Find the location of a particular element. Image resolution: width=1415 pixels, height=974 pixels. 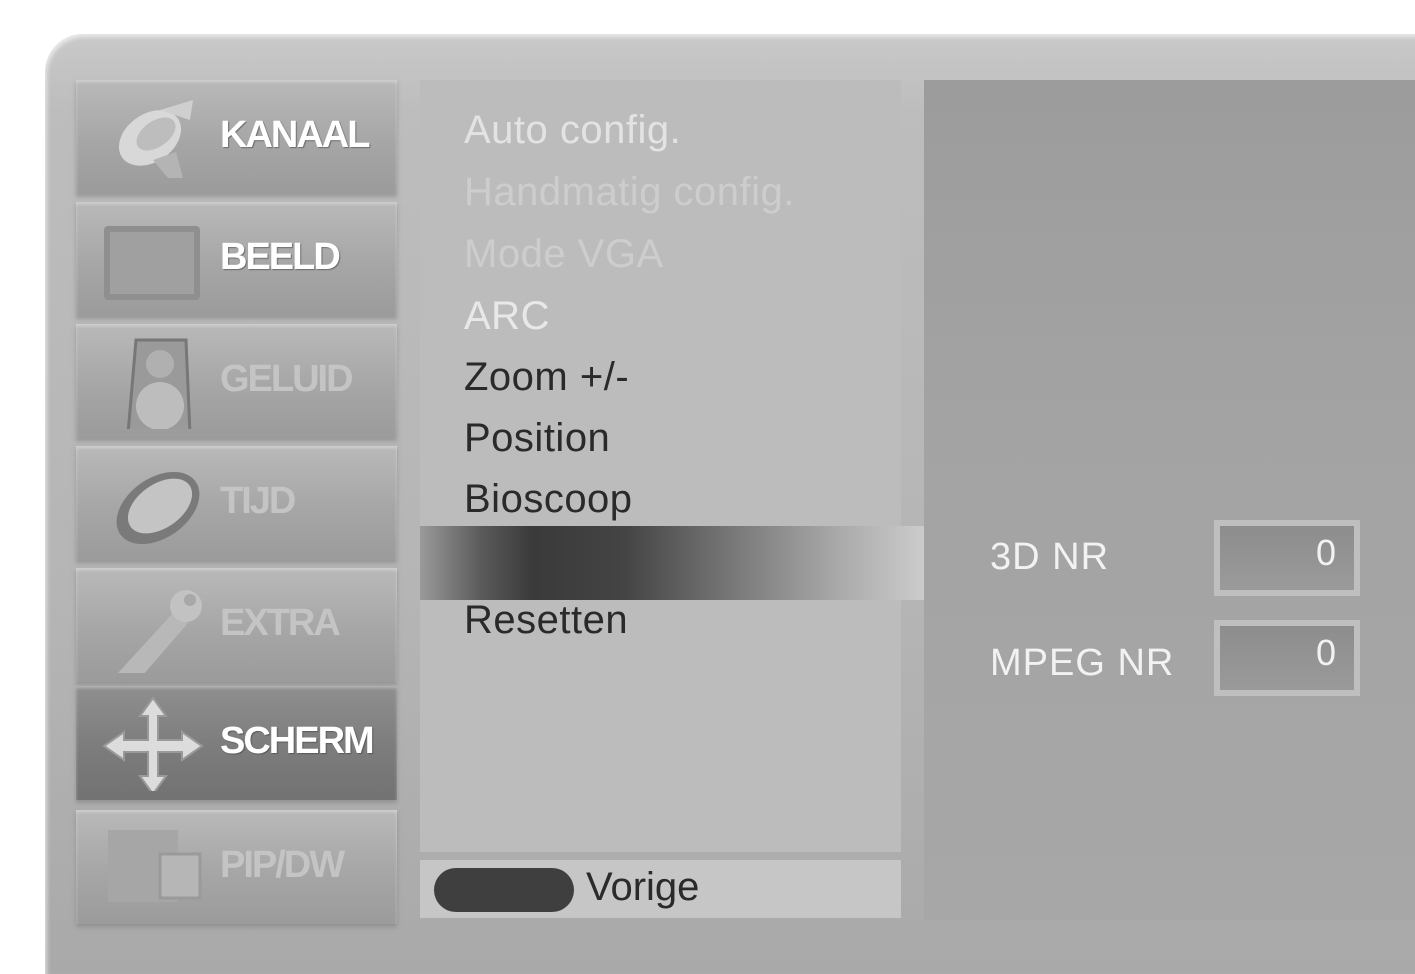

menu-item-pip: PIP/DW is located at coordinates (236, 867).